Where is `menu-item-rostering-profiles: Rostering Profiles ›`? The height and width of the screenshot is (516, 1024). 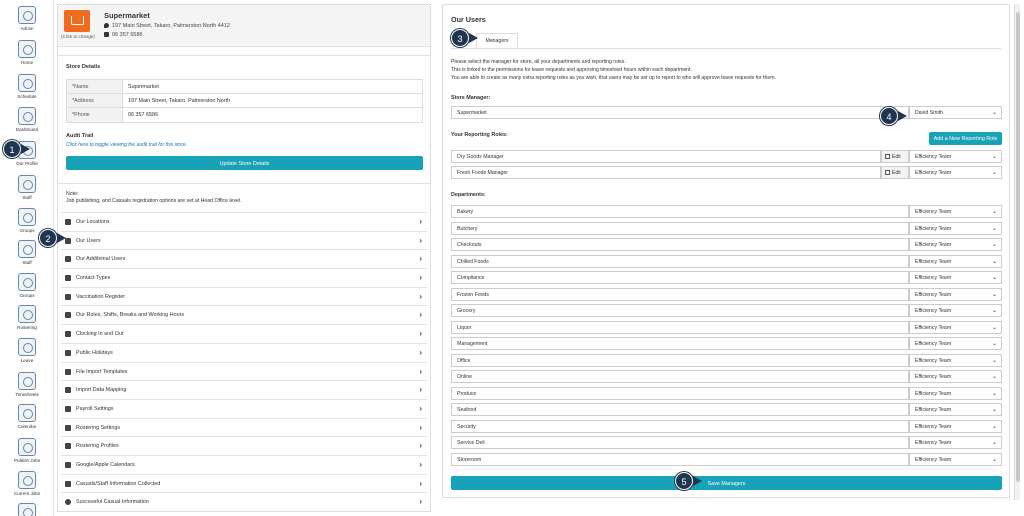
menu-item-rostering-profiles: Rostering Profiles › is located at coordinates (244, 445).